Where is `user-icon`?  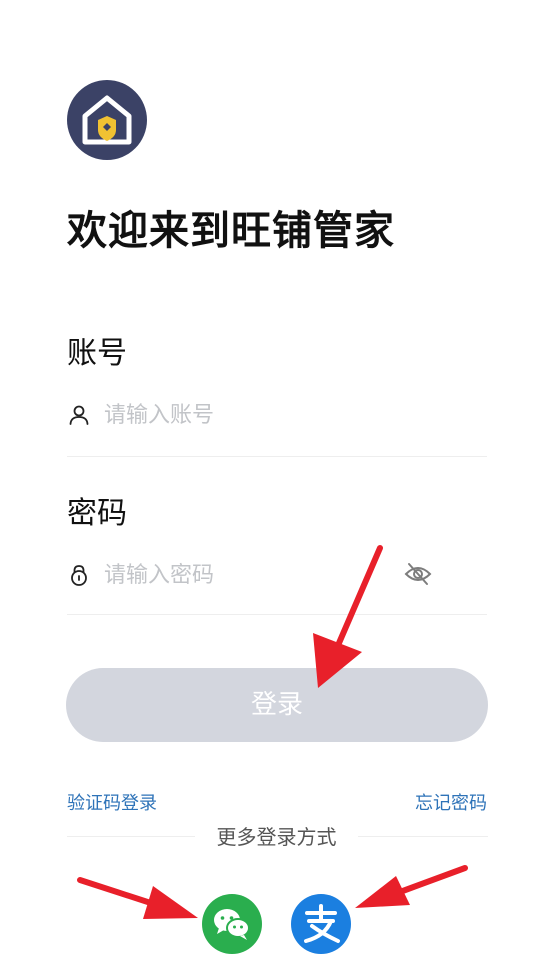
user-icon is located at coordinates (79, 415).